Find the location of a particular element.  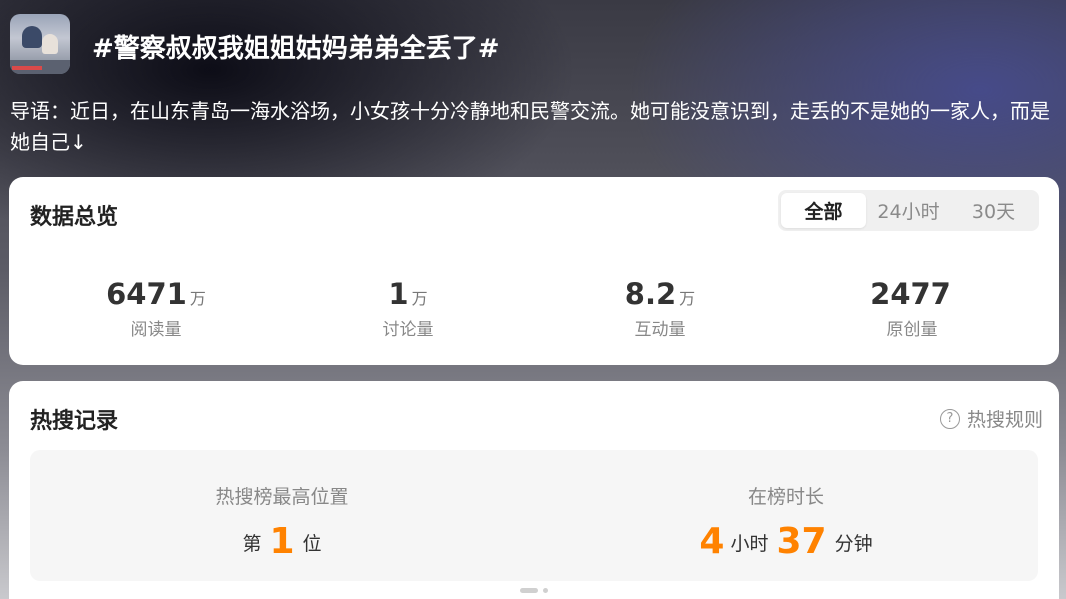

time-range-tabs: 全部 24小时 30天 is located at coordinates (908, 210).